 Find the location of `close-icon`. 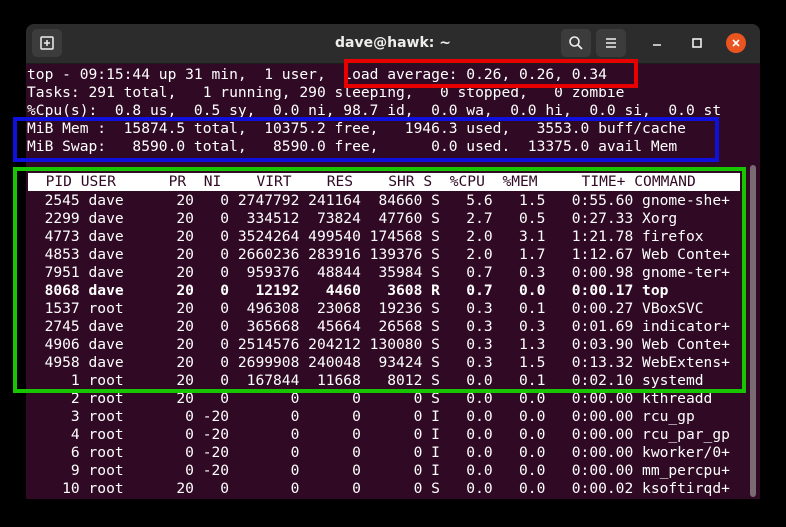

close-icon is located at coordinates (736, 43).